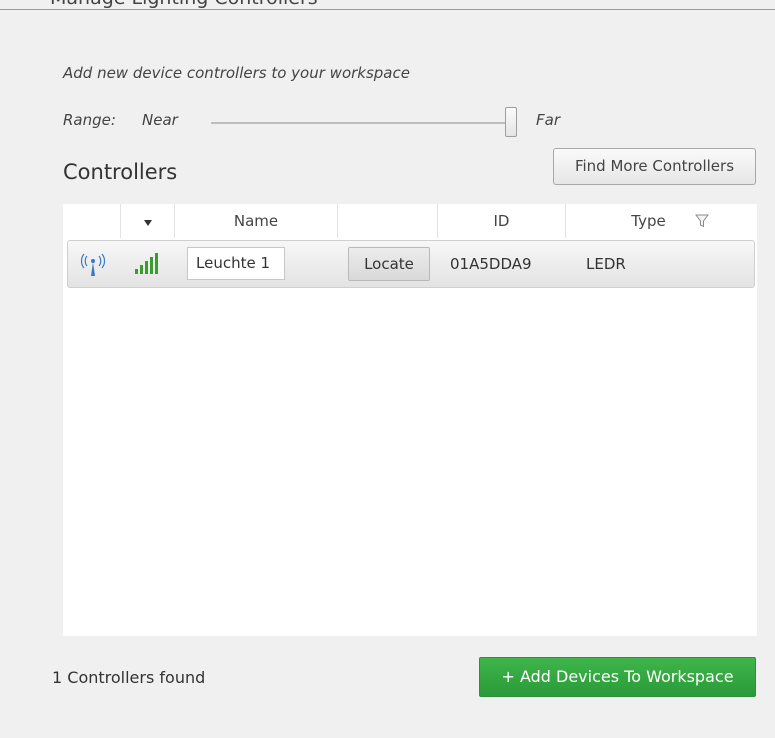 The image size is (775, 738). I want to click on column-header-status, so click(91, 221).